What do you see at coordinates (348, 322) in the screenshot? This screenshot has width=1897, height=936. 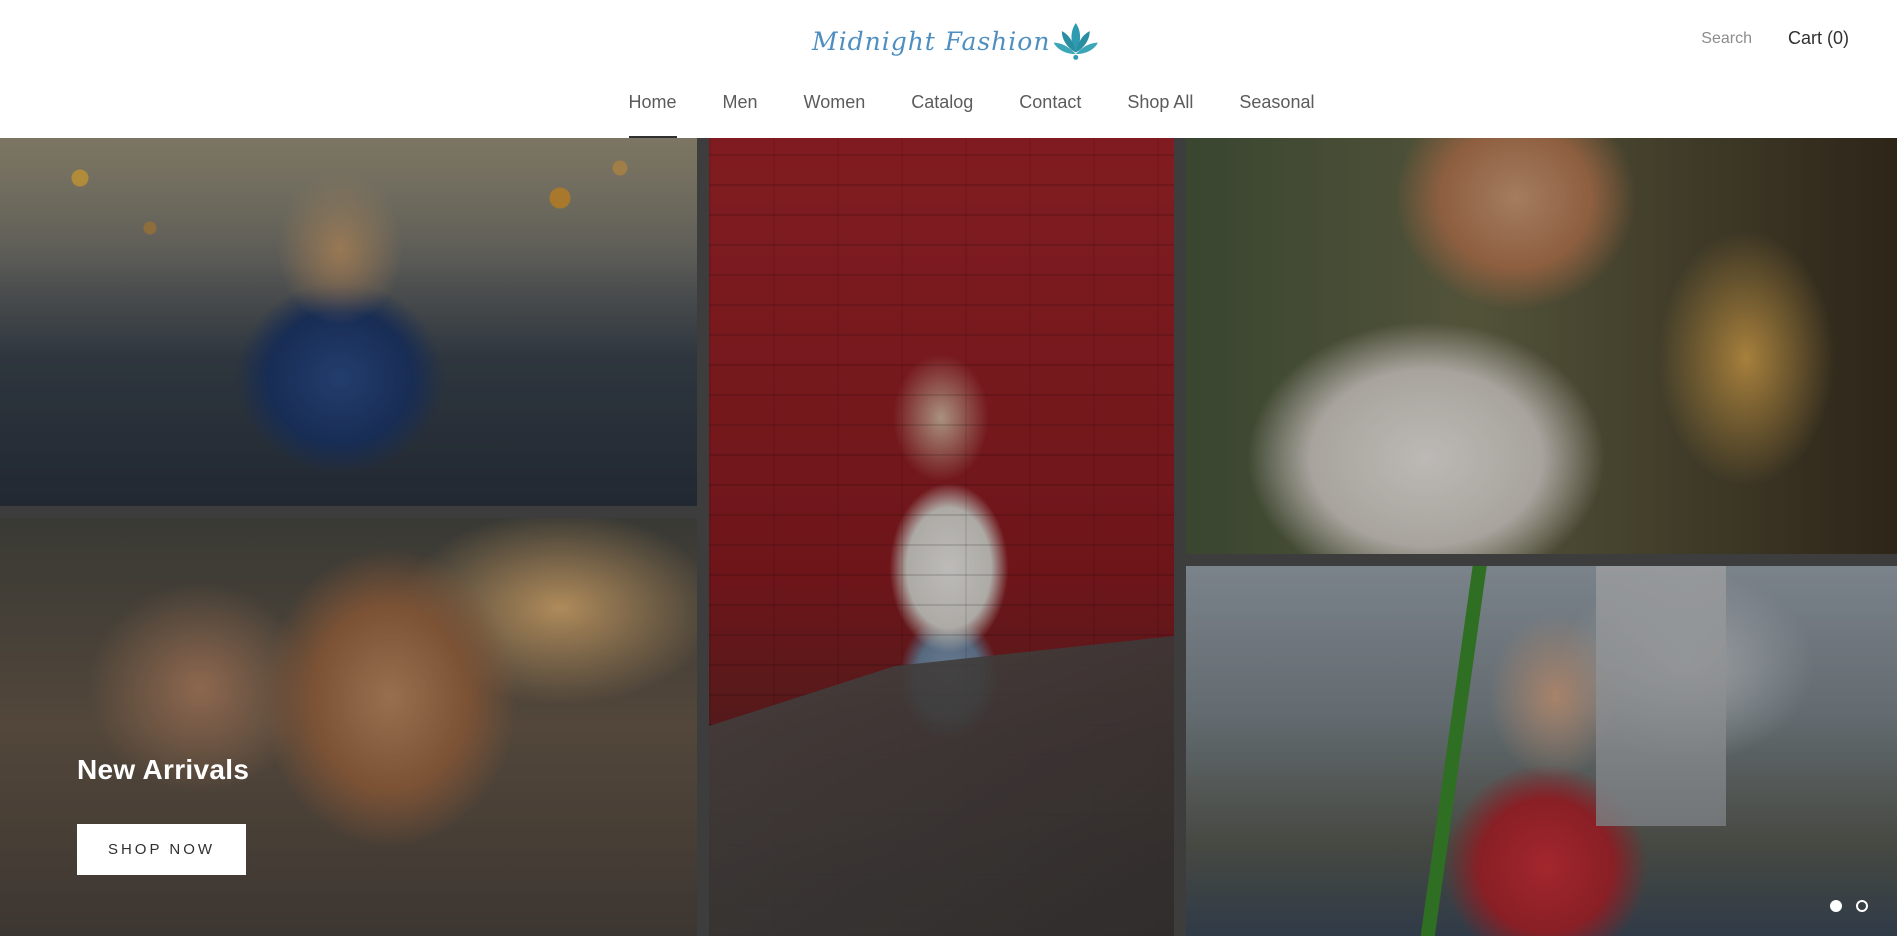 I see `hero-photo-woman-rooftop` at bounding box center [348, 322].